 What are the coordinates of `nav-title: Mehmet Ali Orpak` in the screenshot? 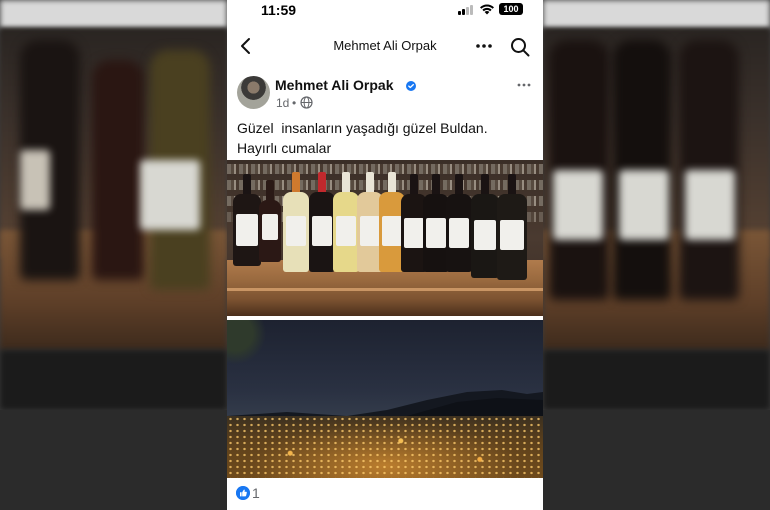 It's located at (385, 45).